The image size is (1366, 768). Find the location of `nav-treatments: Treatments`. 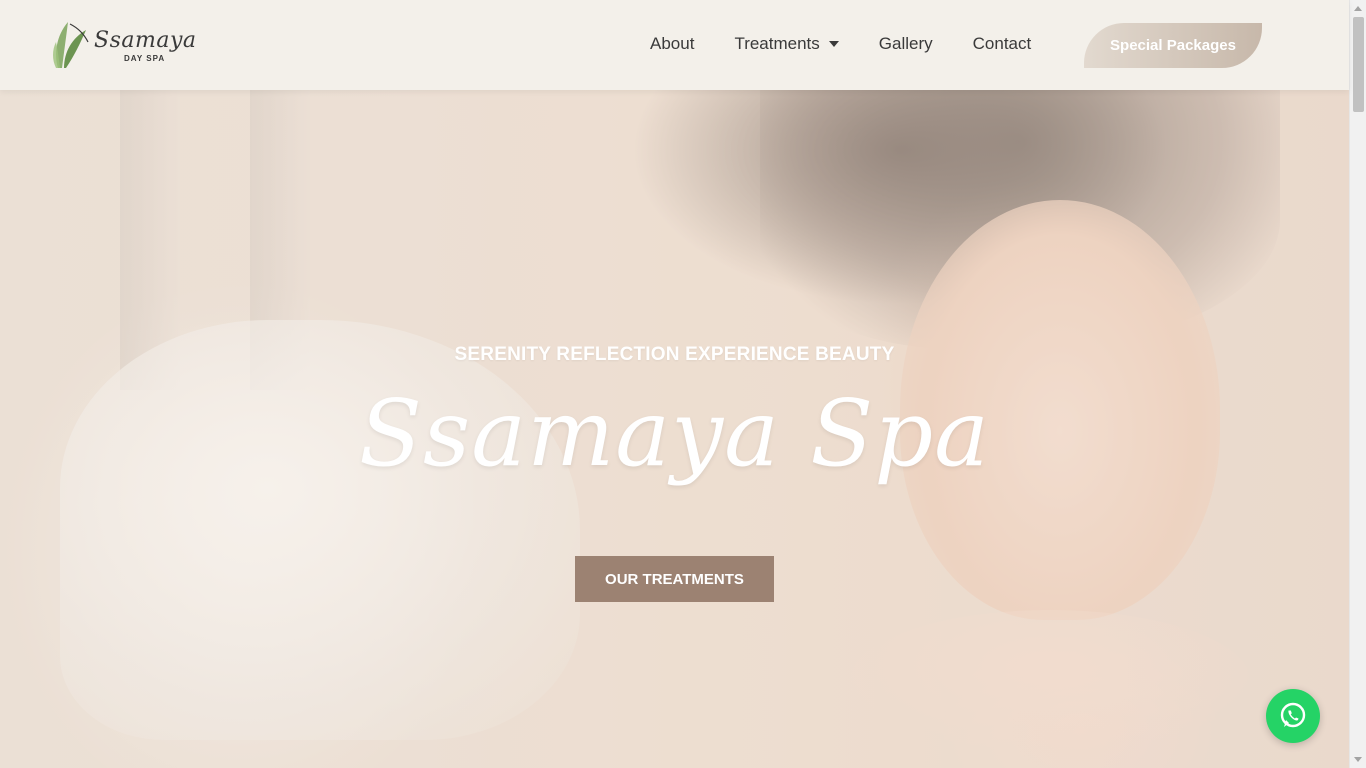

nav-treatments: Treatments is located at coordinates (786, 44).